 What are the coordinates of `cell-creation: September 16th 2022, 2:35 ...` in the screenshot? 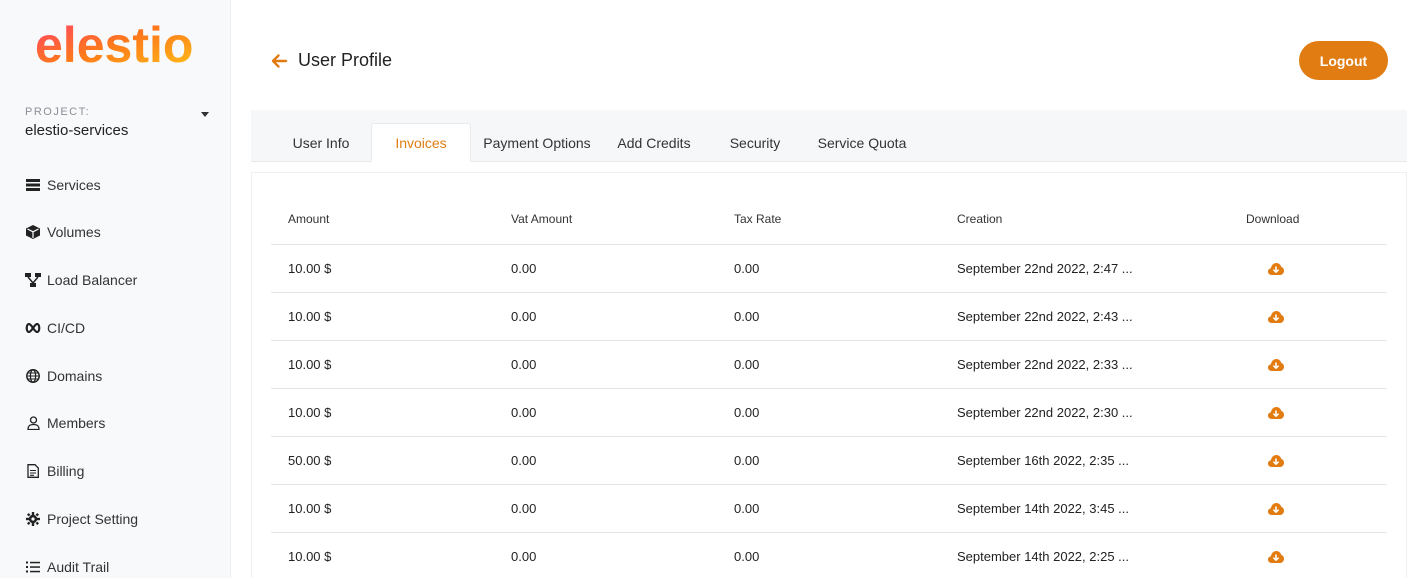 It's located at (1043, 460).